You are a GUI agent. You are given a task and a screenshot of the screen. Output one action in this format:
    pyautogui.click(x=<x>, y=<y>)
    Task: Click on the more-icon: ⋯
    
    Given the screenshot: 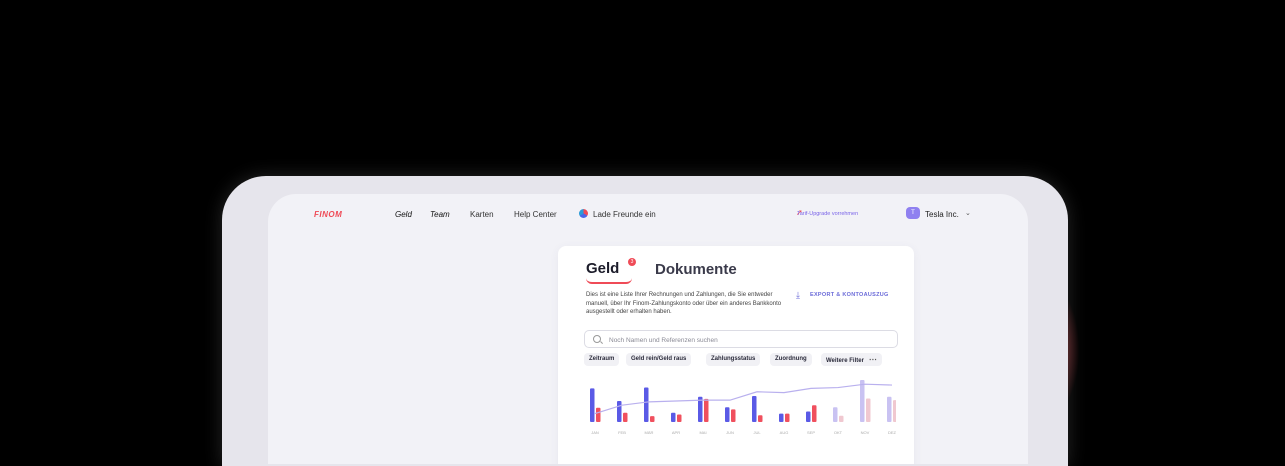 What is the action you would take?
    pyautogui.click(x=872, y=359)
    